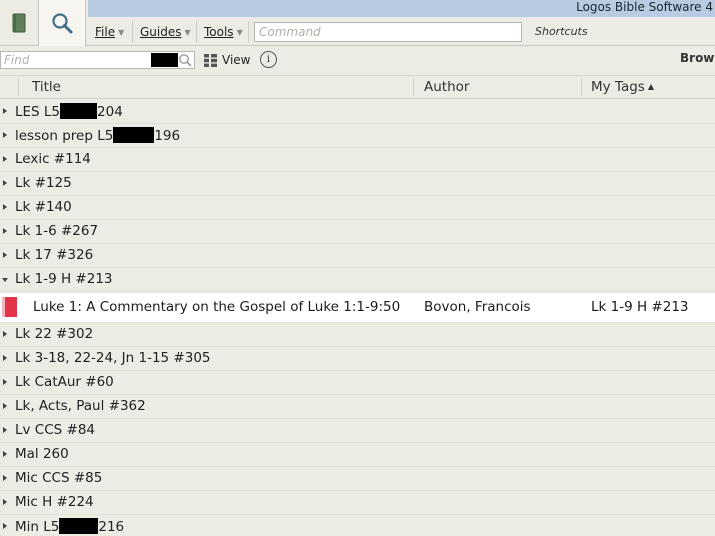 Image resolution: width=715 pixels, height=536 pixels. Describe the element at coordinates (561, 31) in the screenshot. I see `shortcuts-button: Shortcuts` at that location.